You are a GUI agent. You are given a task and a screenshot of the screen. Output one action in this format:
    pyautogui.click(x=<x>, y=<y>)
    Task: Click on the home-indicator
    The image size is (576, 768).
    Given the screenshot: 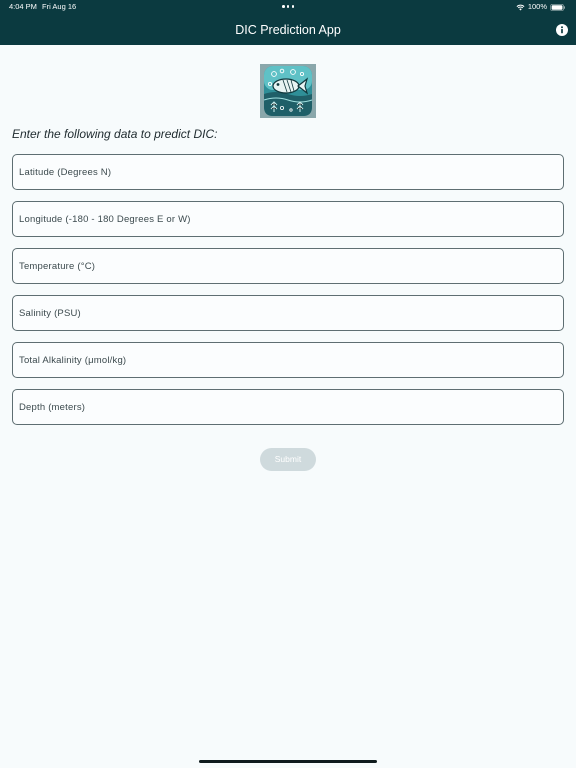 What is the action you would take?
    pyautogui.click(x=288, y=761)
    